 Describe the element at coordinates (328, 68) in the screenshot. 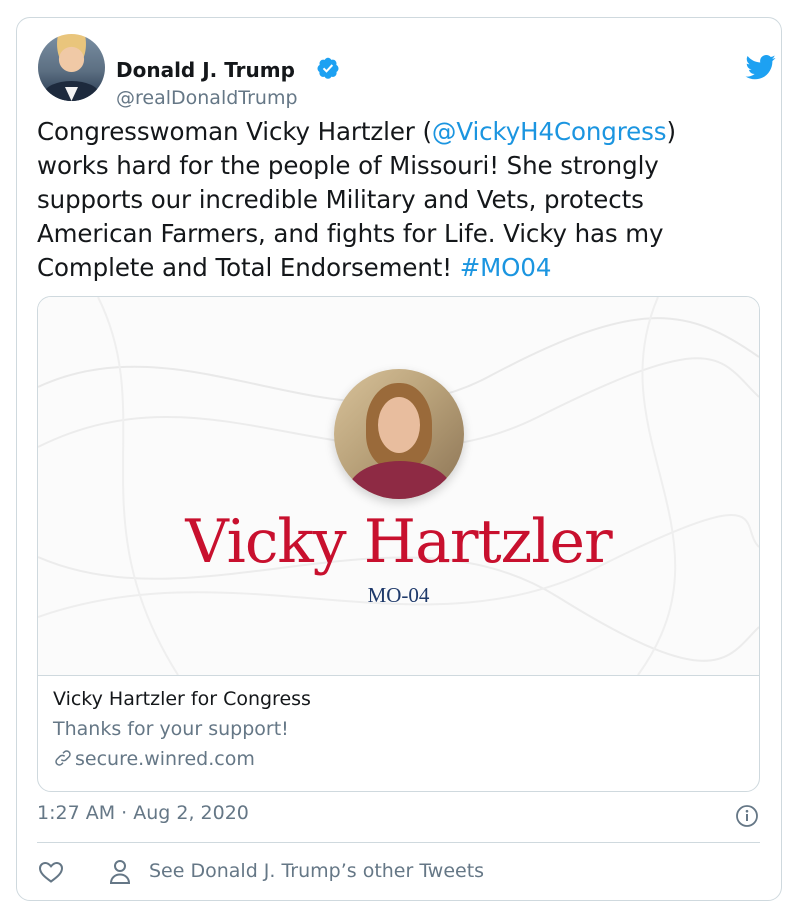

I see `verified-badge-icon` at that location.